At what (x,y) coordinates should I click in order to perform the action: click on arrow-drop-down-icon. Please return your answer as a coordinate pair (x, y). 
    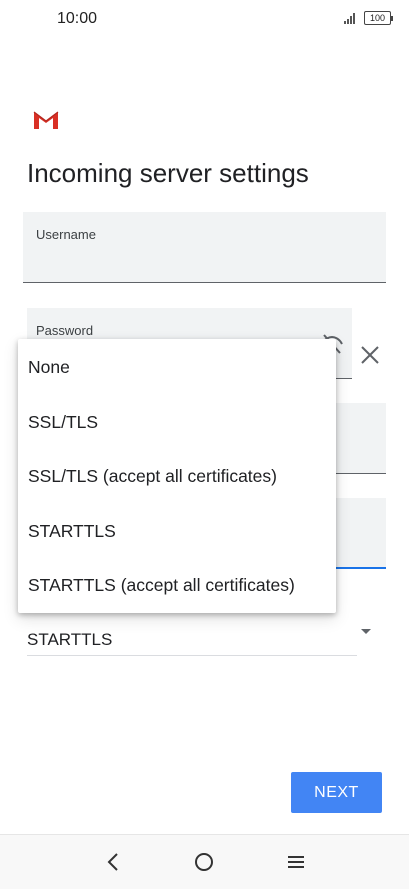
    Looking at the image, I should click on (366, 631).